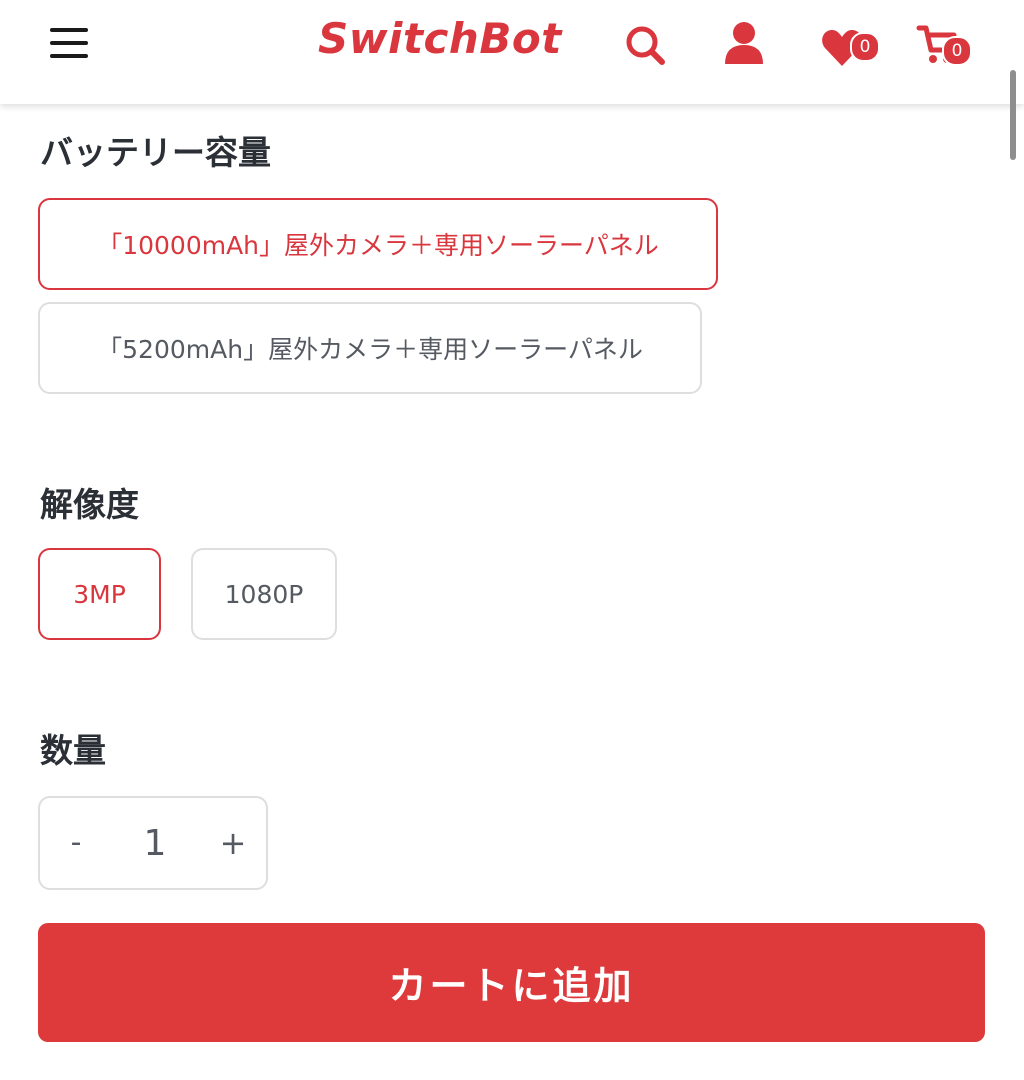  I want to click on account-icon, so click(744, 43).